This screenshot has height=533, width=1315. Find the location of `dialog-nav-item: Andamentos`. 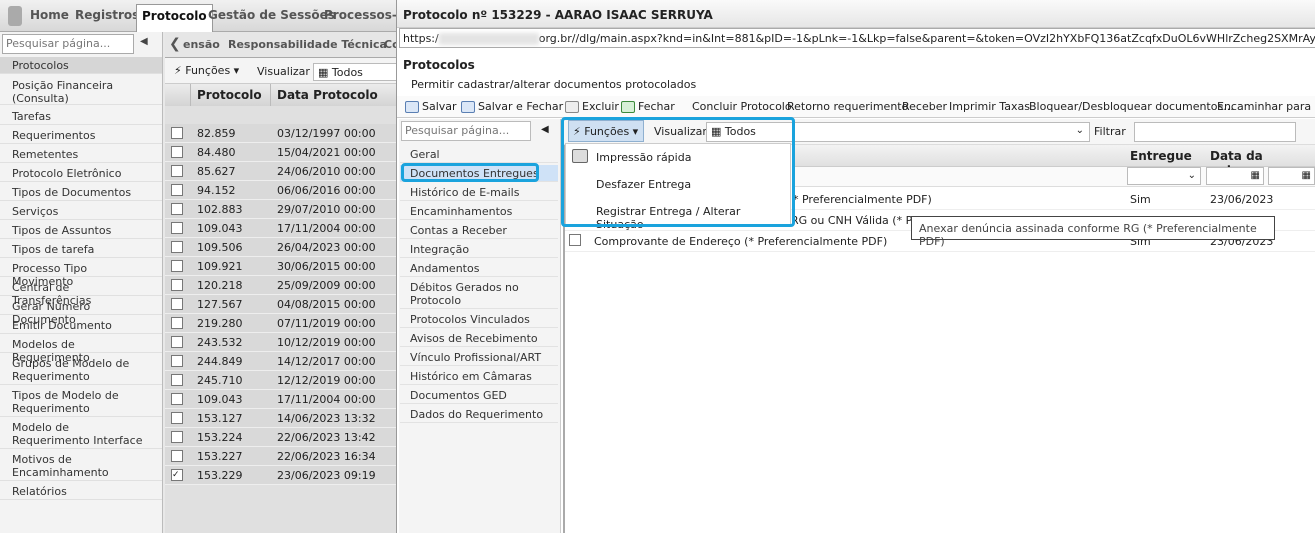

dialog-nav-item: Andamentos is located at coordinates (479, 268).